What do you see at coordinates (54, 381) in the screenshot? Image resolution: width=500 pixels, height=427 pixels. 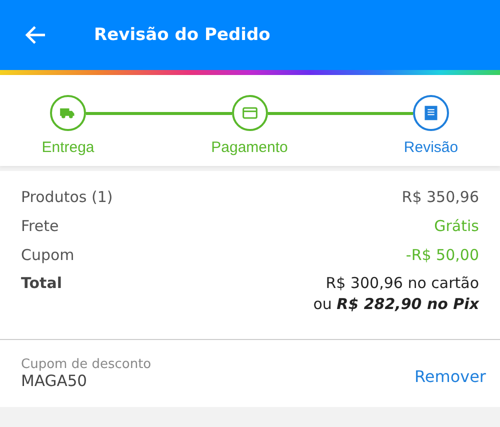 I see `coupon-code: MAGA50` at bounding box center [54, 381].